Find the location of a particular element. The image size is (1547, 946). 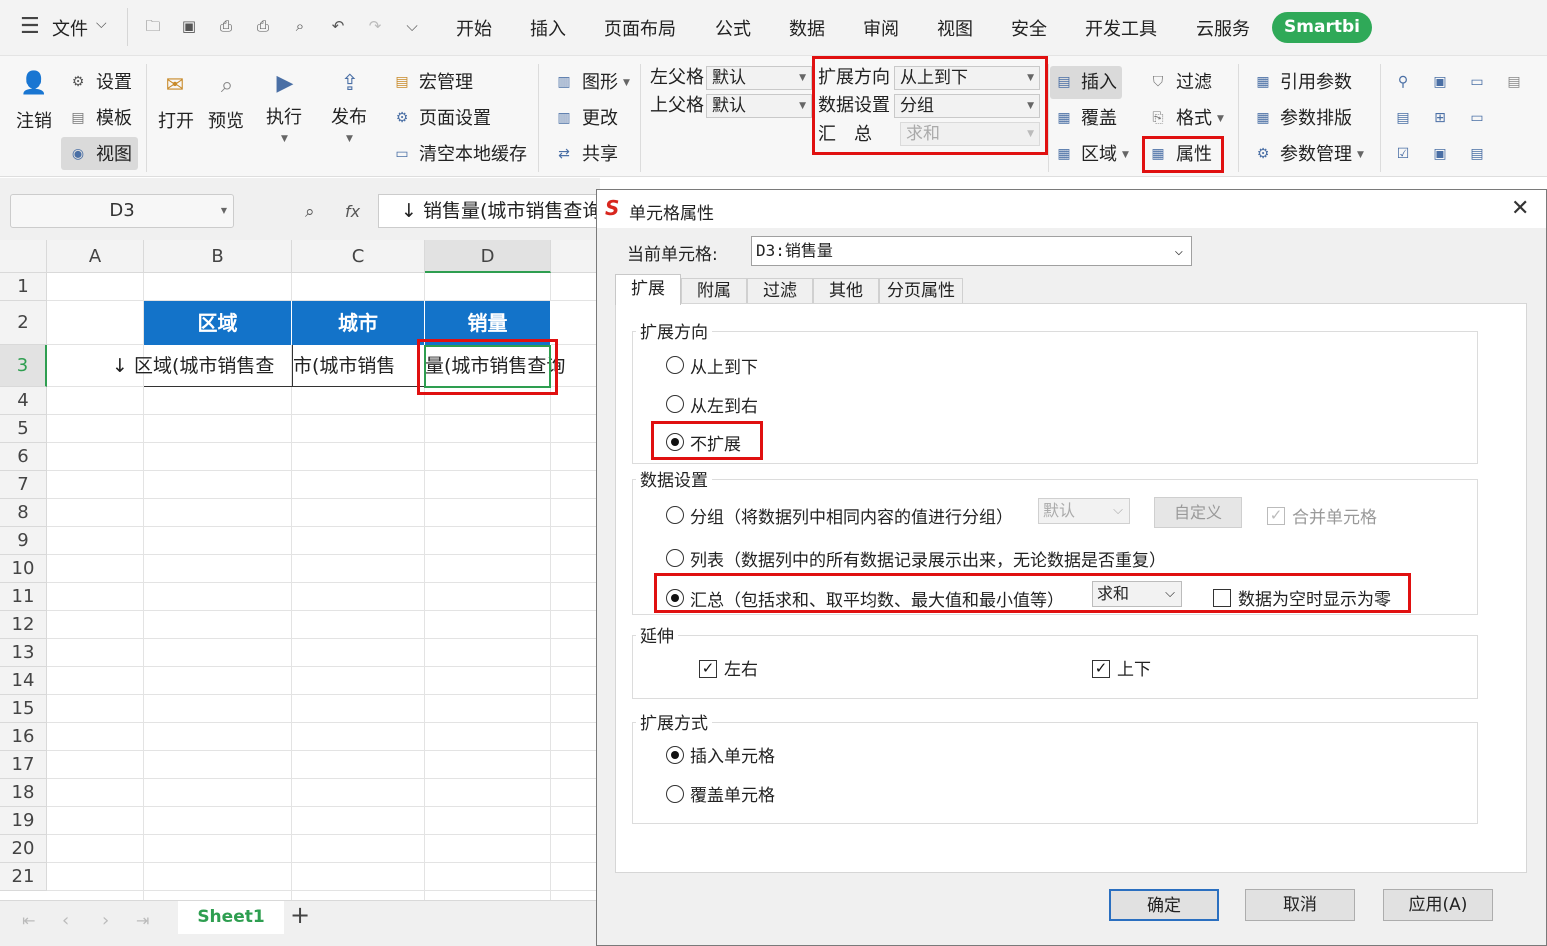

filter-icon: ⛉ is located at coordinates (1158, 82).